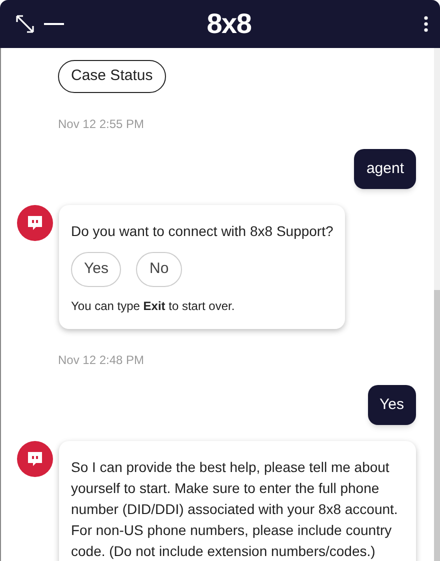  What do you see at coordinates (392, 405) in the screenshot?
I see `user-message: Yes` at bounding box center [392, 405].